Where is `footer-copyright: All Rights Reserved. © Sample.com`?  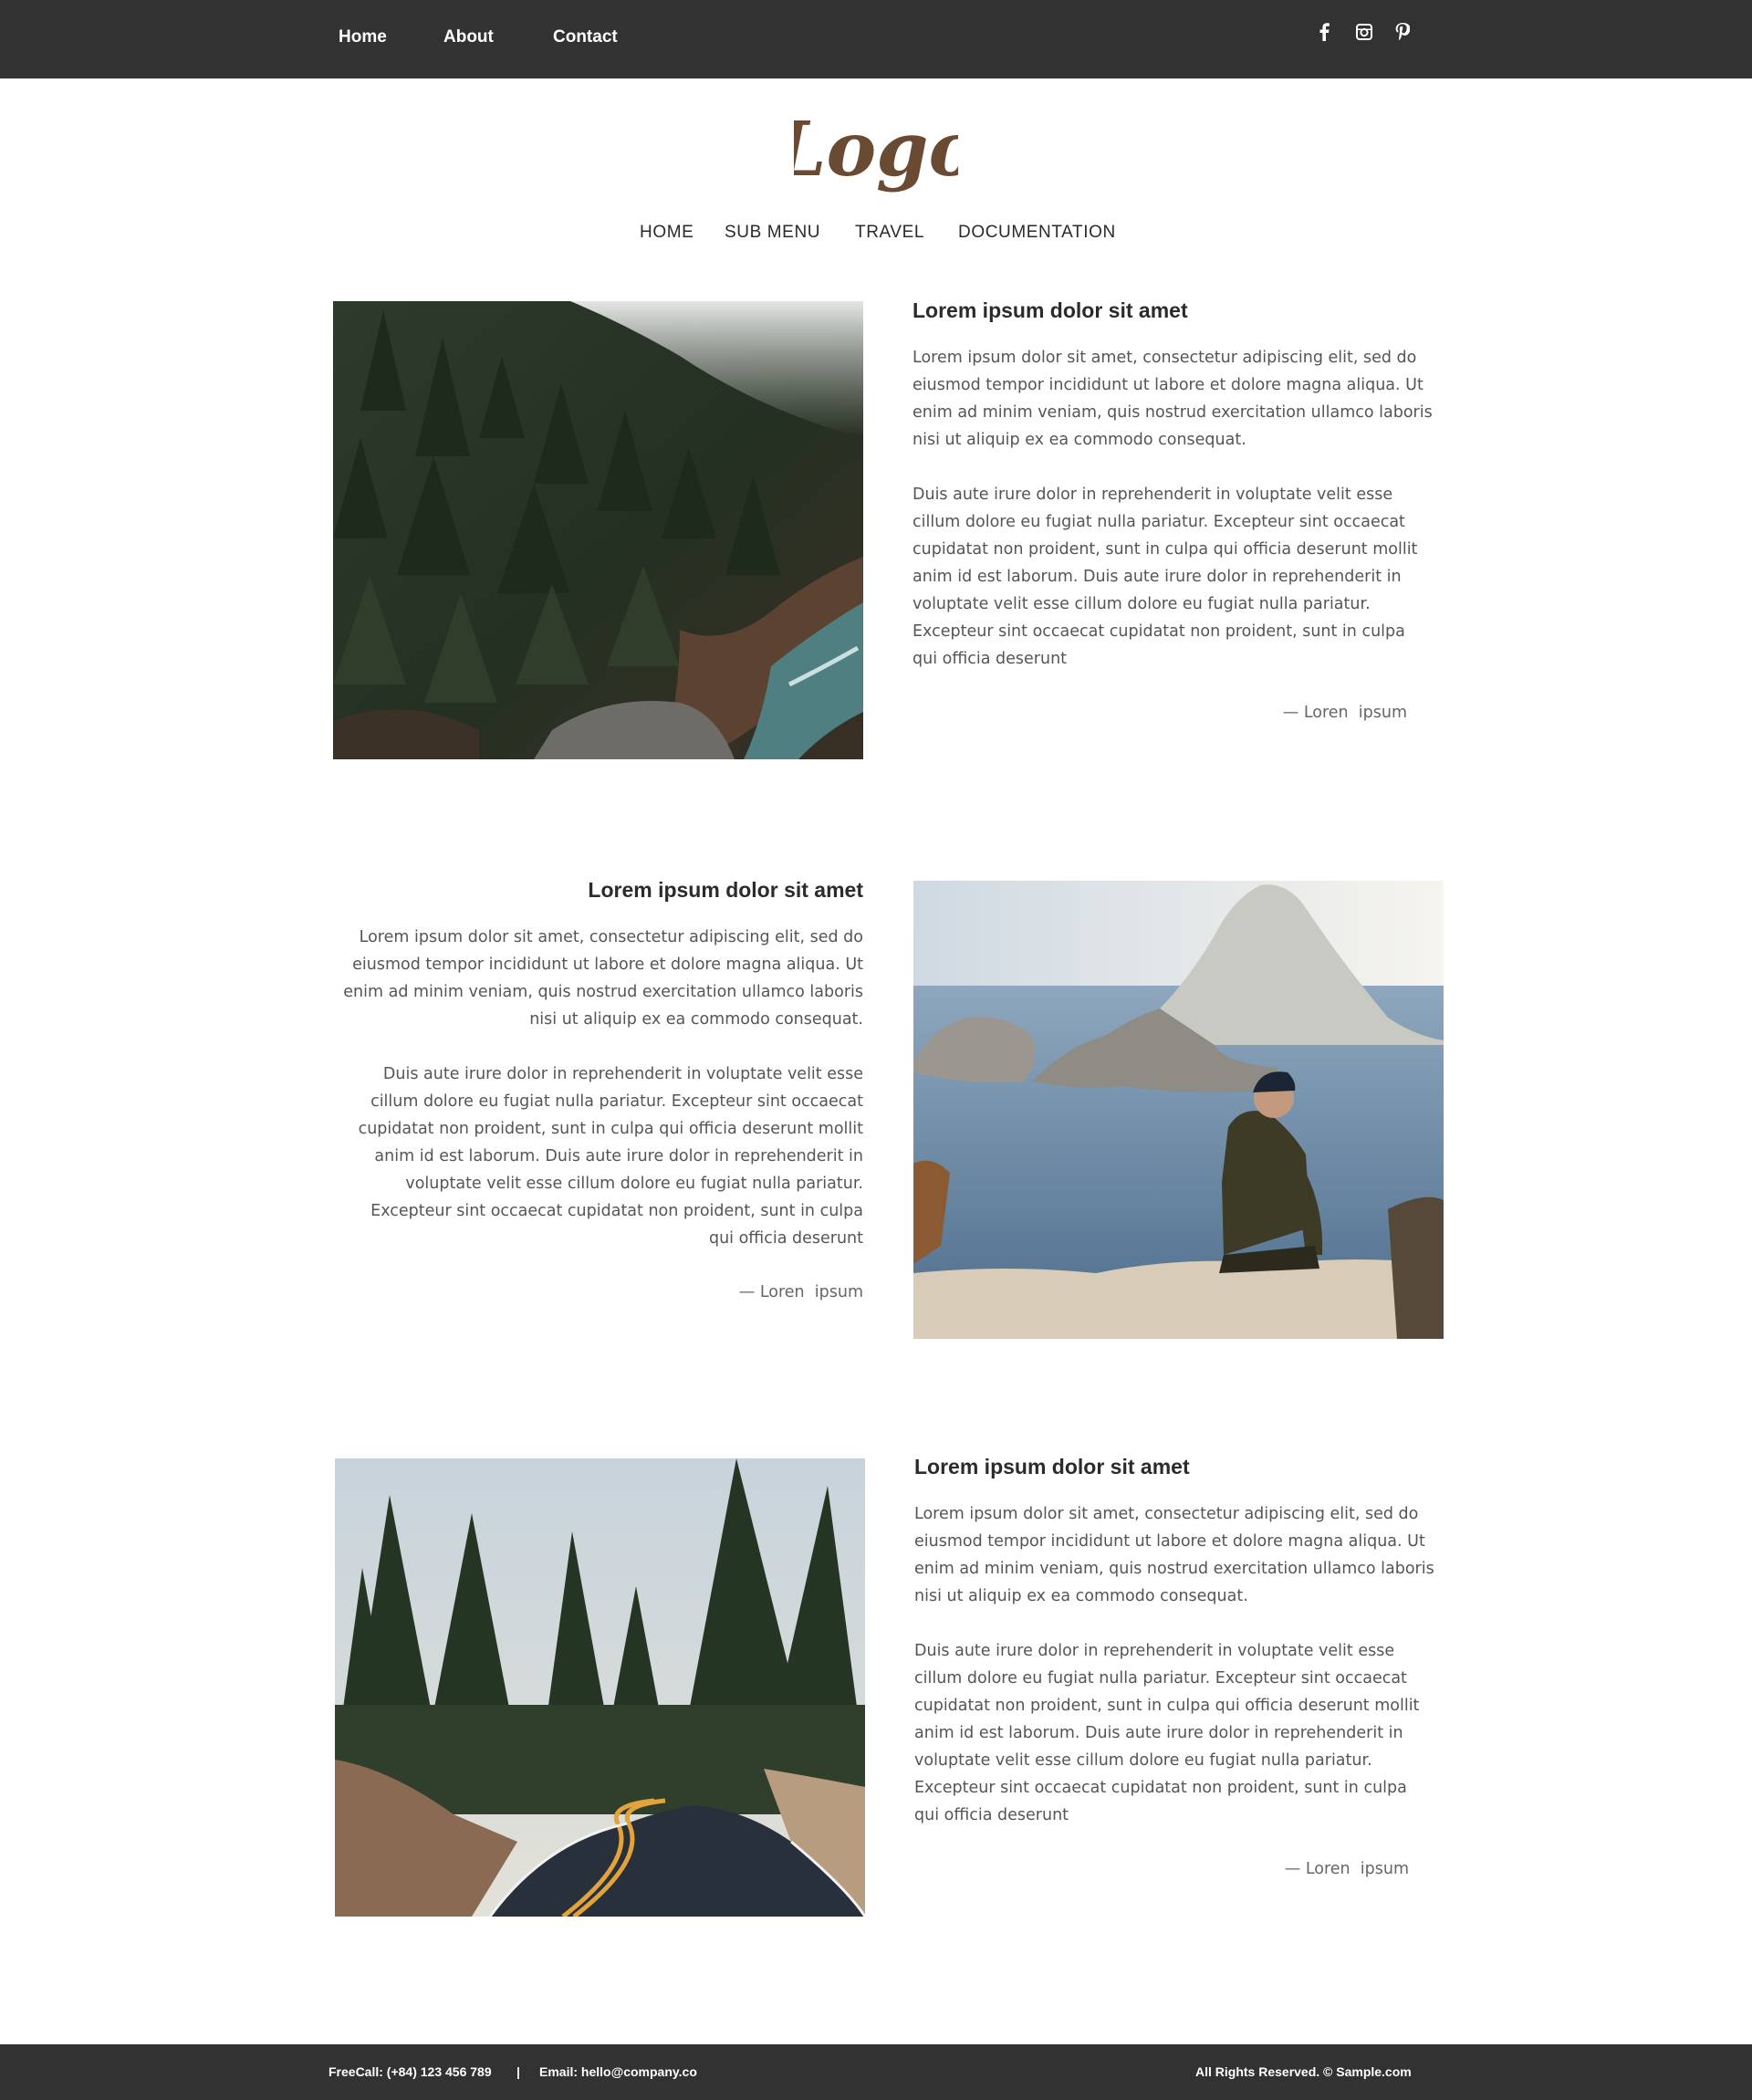
footer-copyright: All Rights Reserved. © Sample.com is located at coordinates (1303, 2071).